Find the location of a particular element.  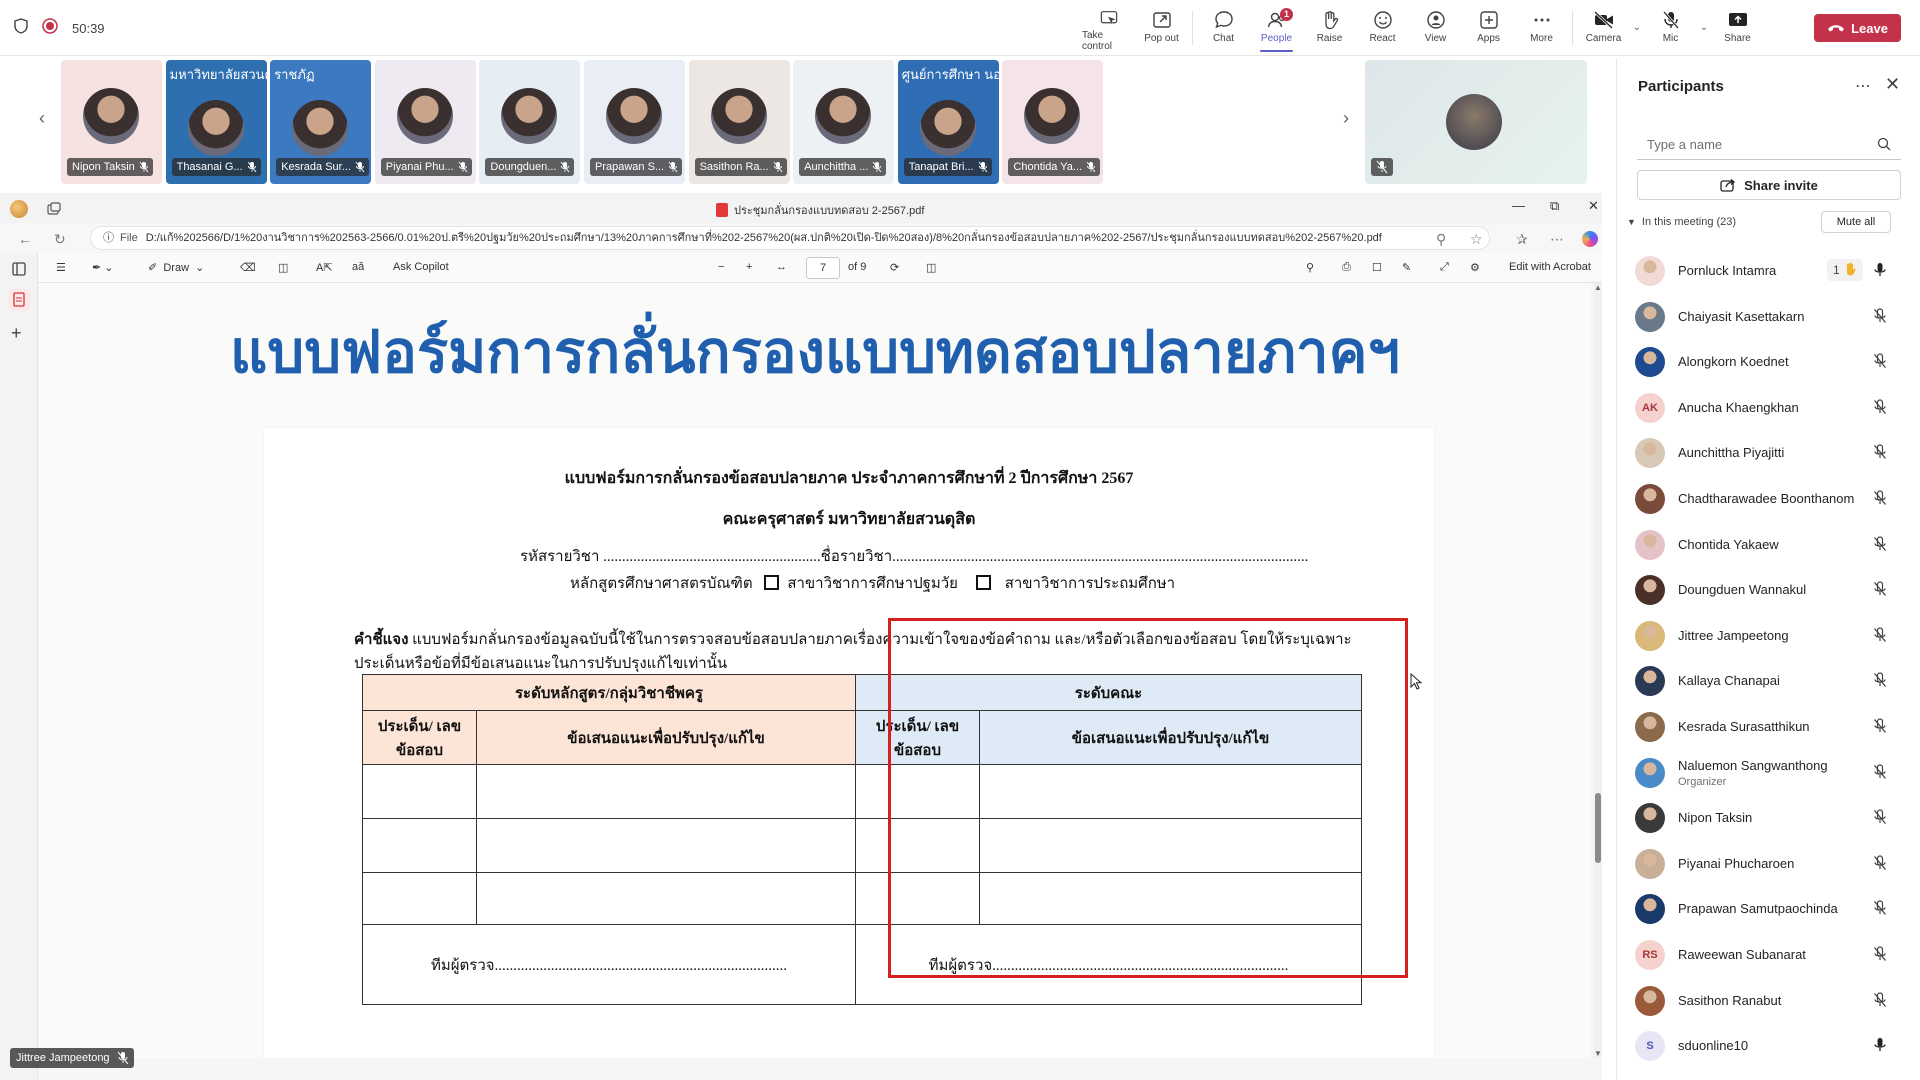

chat-button: Chat is located at coordinates (1223, 29).